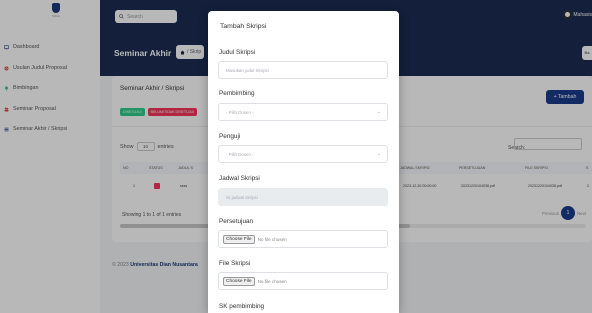 The height and width of the screenshot is (313, 592). What do you see at coordinates (247, 70) in the screenshot?
I see `judul-placeholder: Masukan judul Skripsi` at bounding box center [247, 70].